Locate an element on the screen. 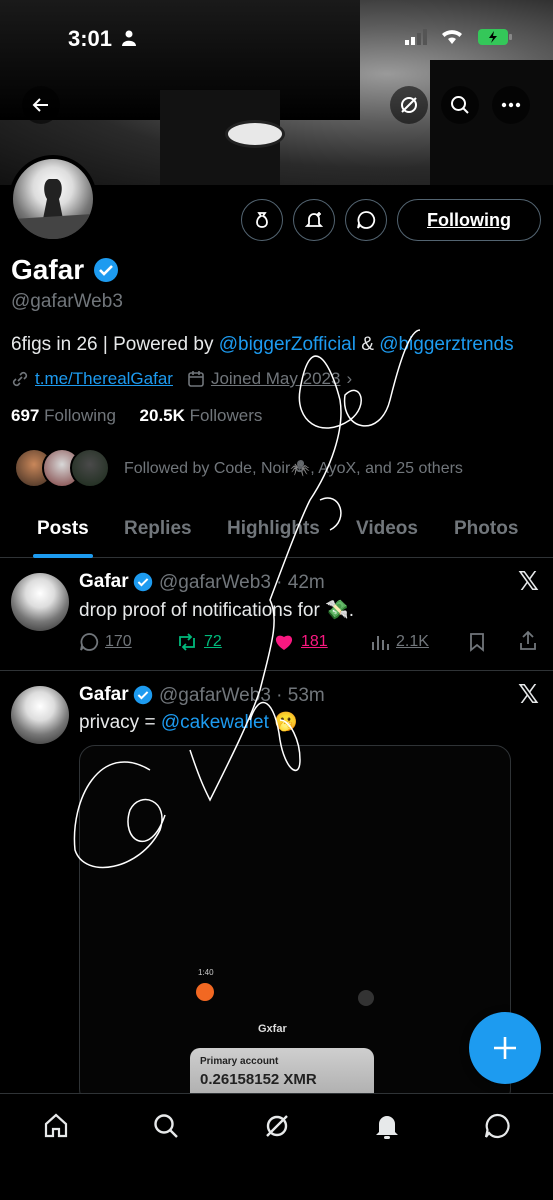 The width and height of the screenshot is (553, 1200). follower-avatar is located at coordinates (90, 468).